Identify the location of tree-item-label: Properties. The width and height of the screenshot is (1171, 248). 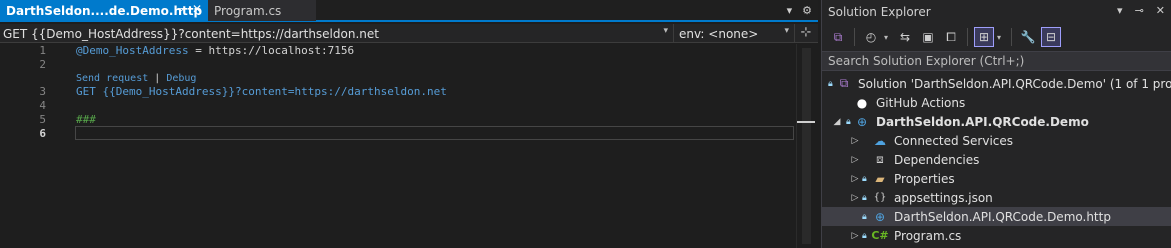
(924, 178).